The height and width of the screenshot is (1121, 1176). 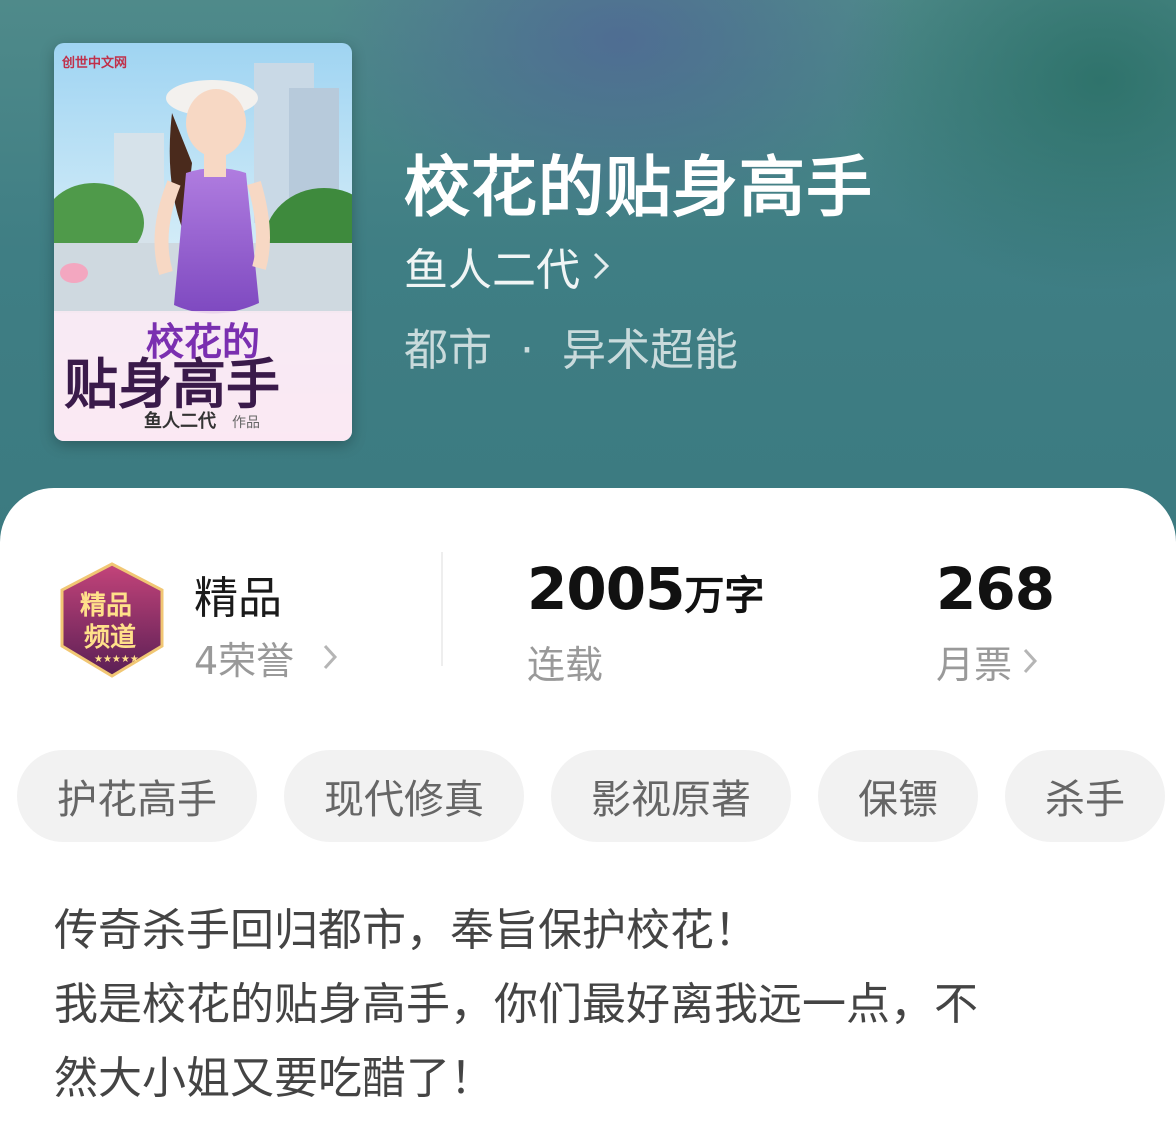 What do you see at coordinates (203, 242) in the screenshot?
I see `book-cover: 校花的 贴身高手 鱼人二代 作品 创世中文网` at bounding box center [203, 242].